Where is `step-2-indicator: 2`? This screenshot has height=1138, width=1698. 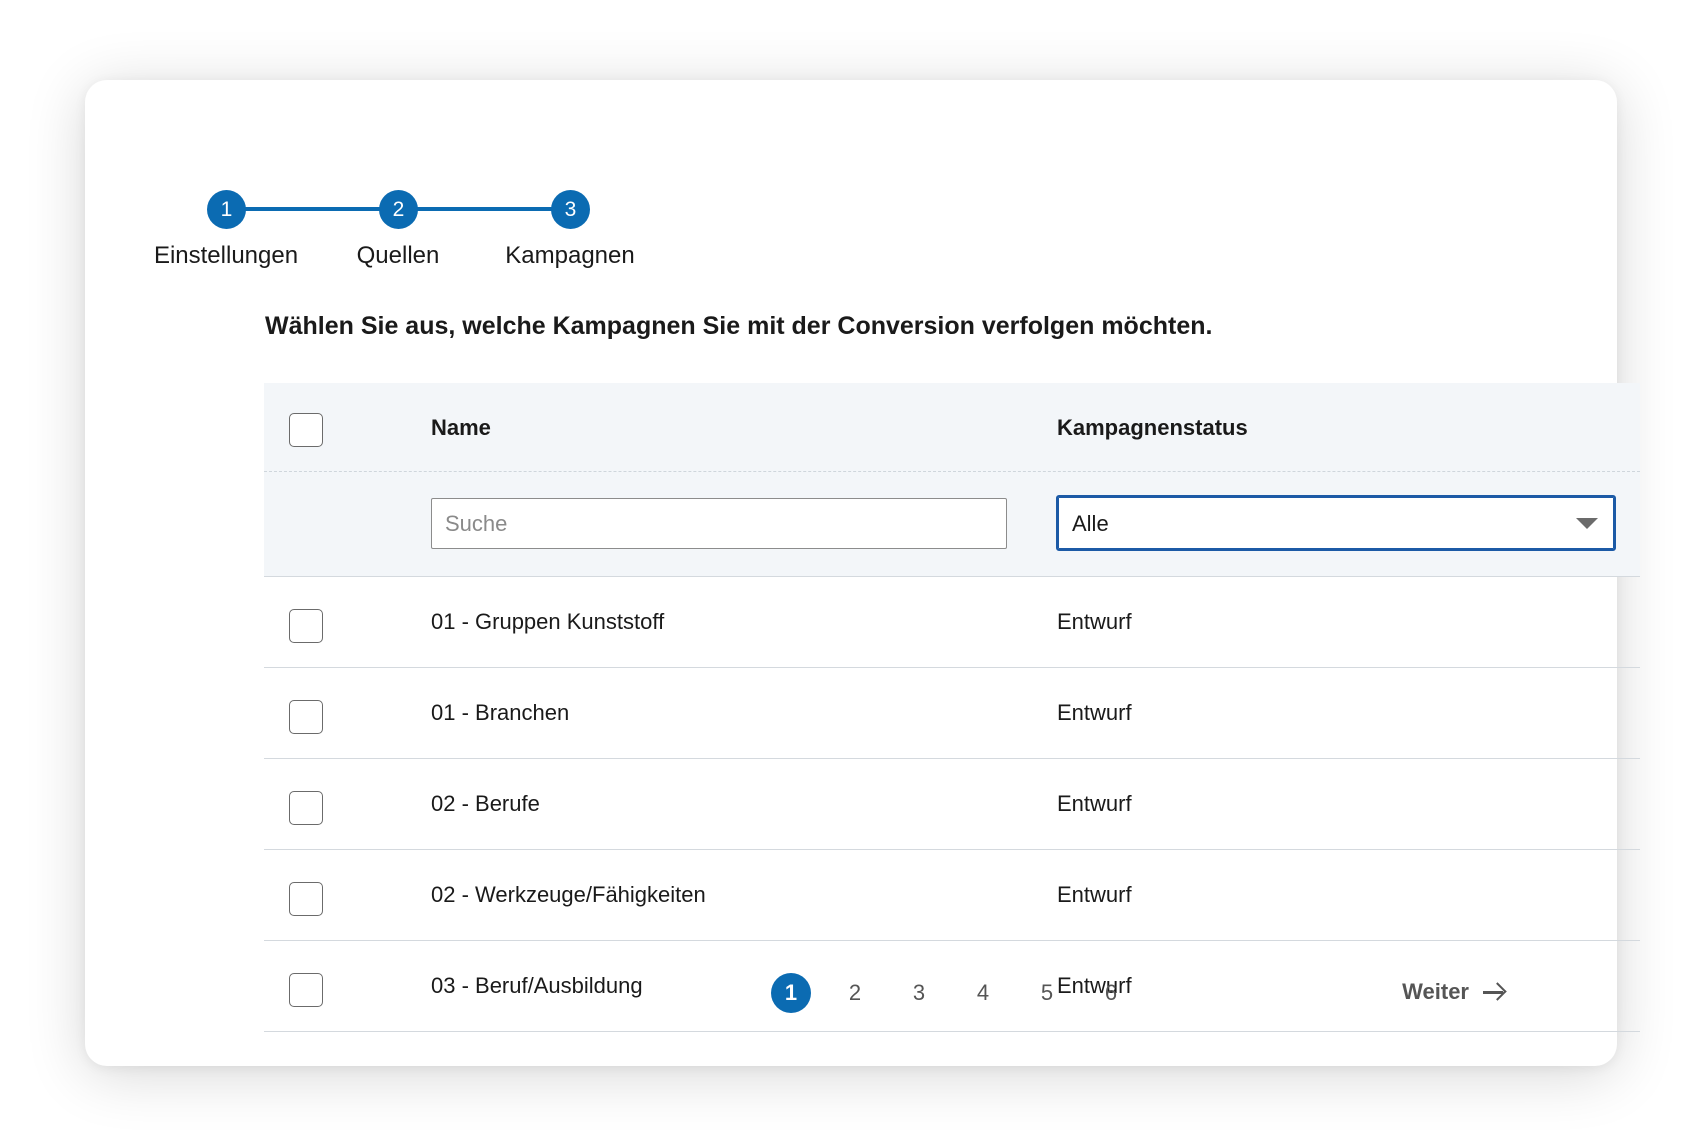
step-2-indicator: 2 is located at coordinates (398, 209).